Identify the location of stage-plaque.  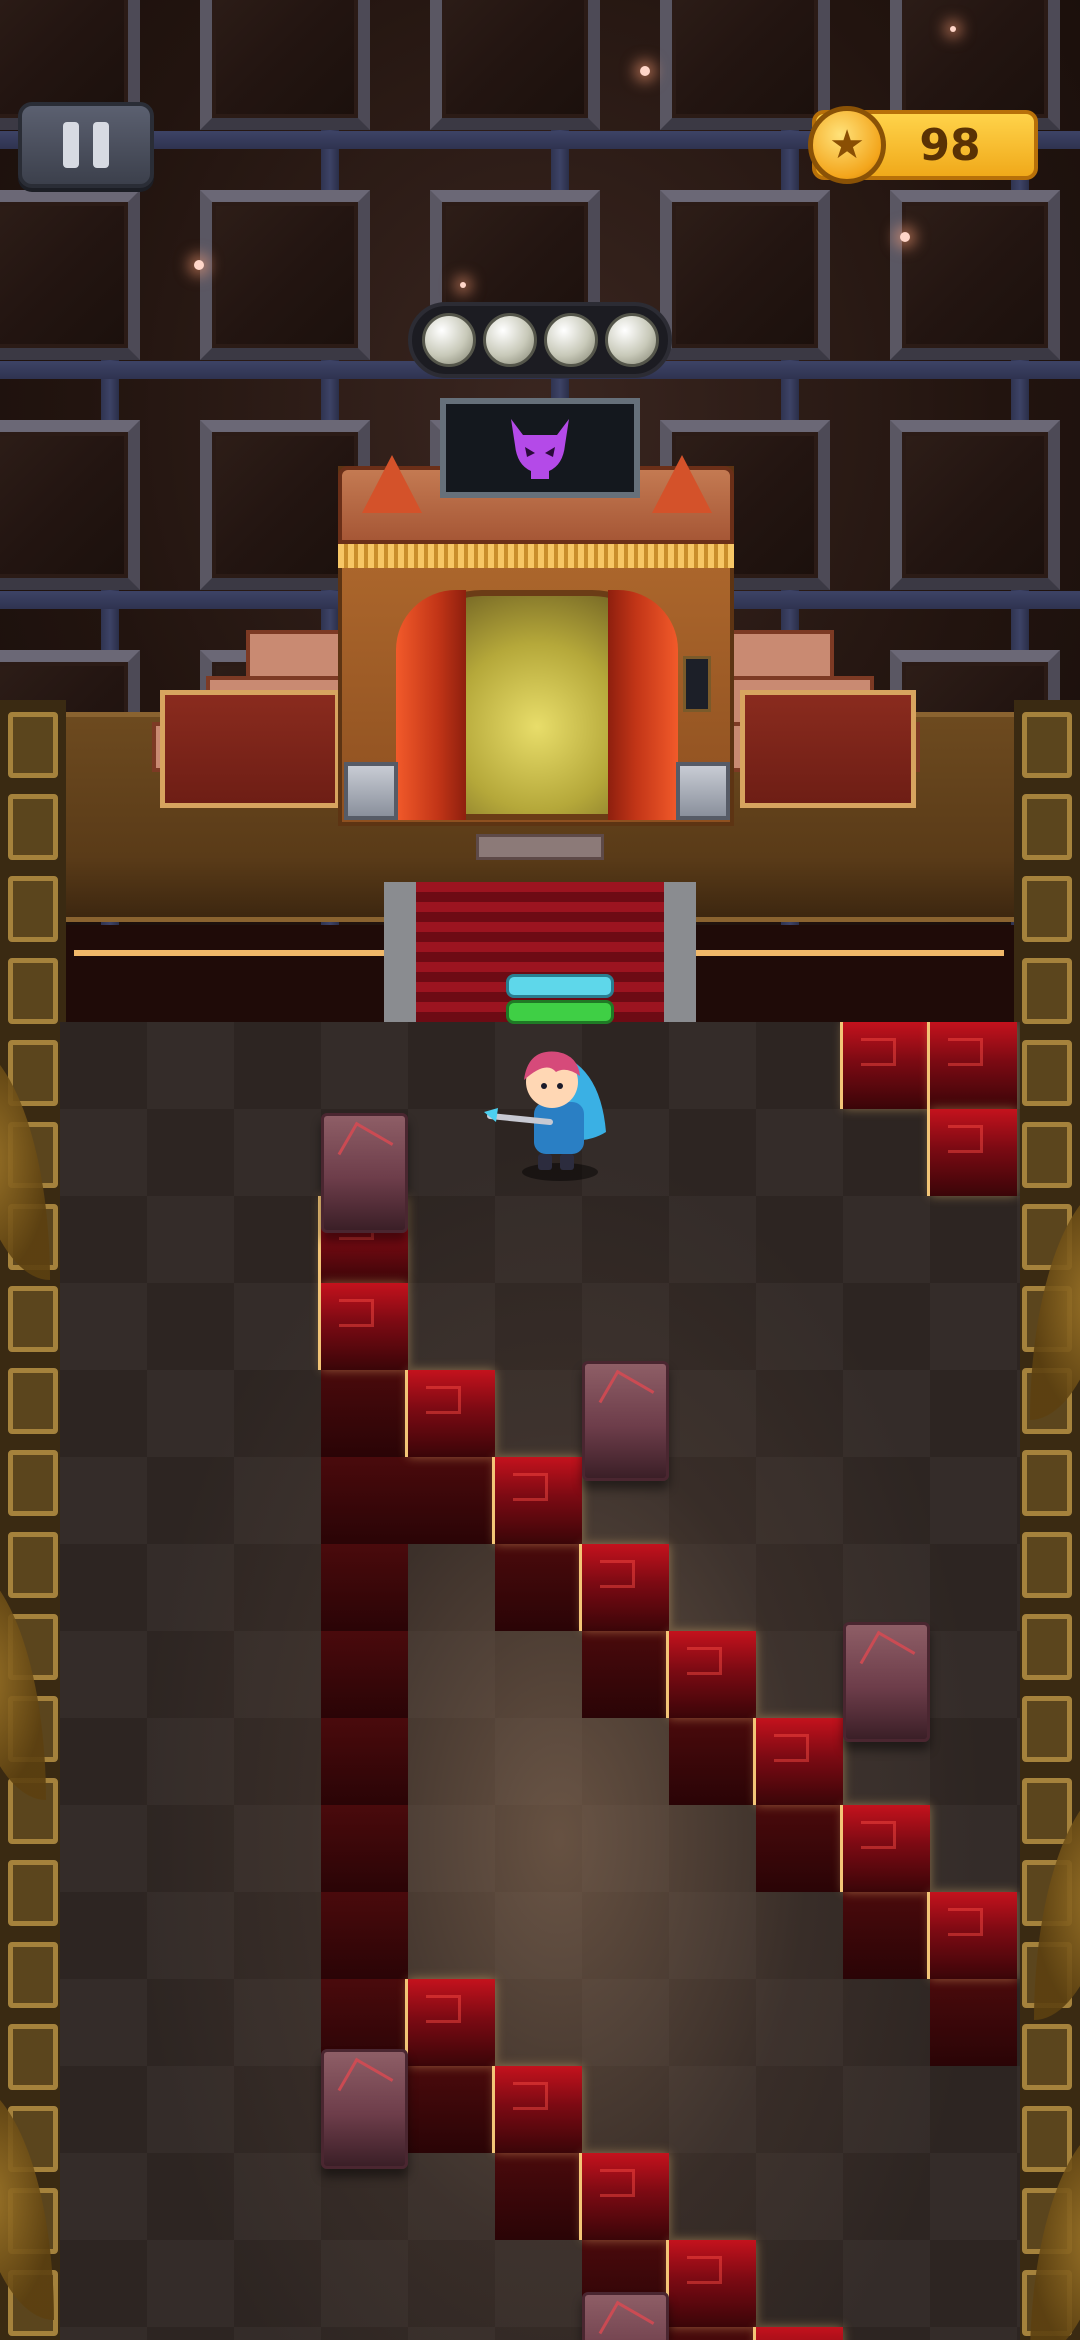
(540, 847).